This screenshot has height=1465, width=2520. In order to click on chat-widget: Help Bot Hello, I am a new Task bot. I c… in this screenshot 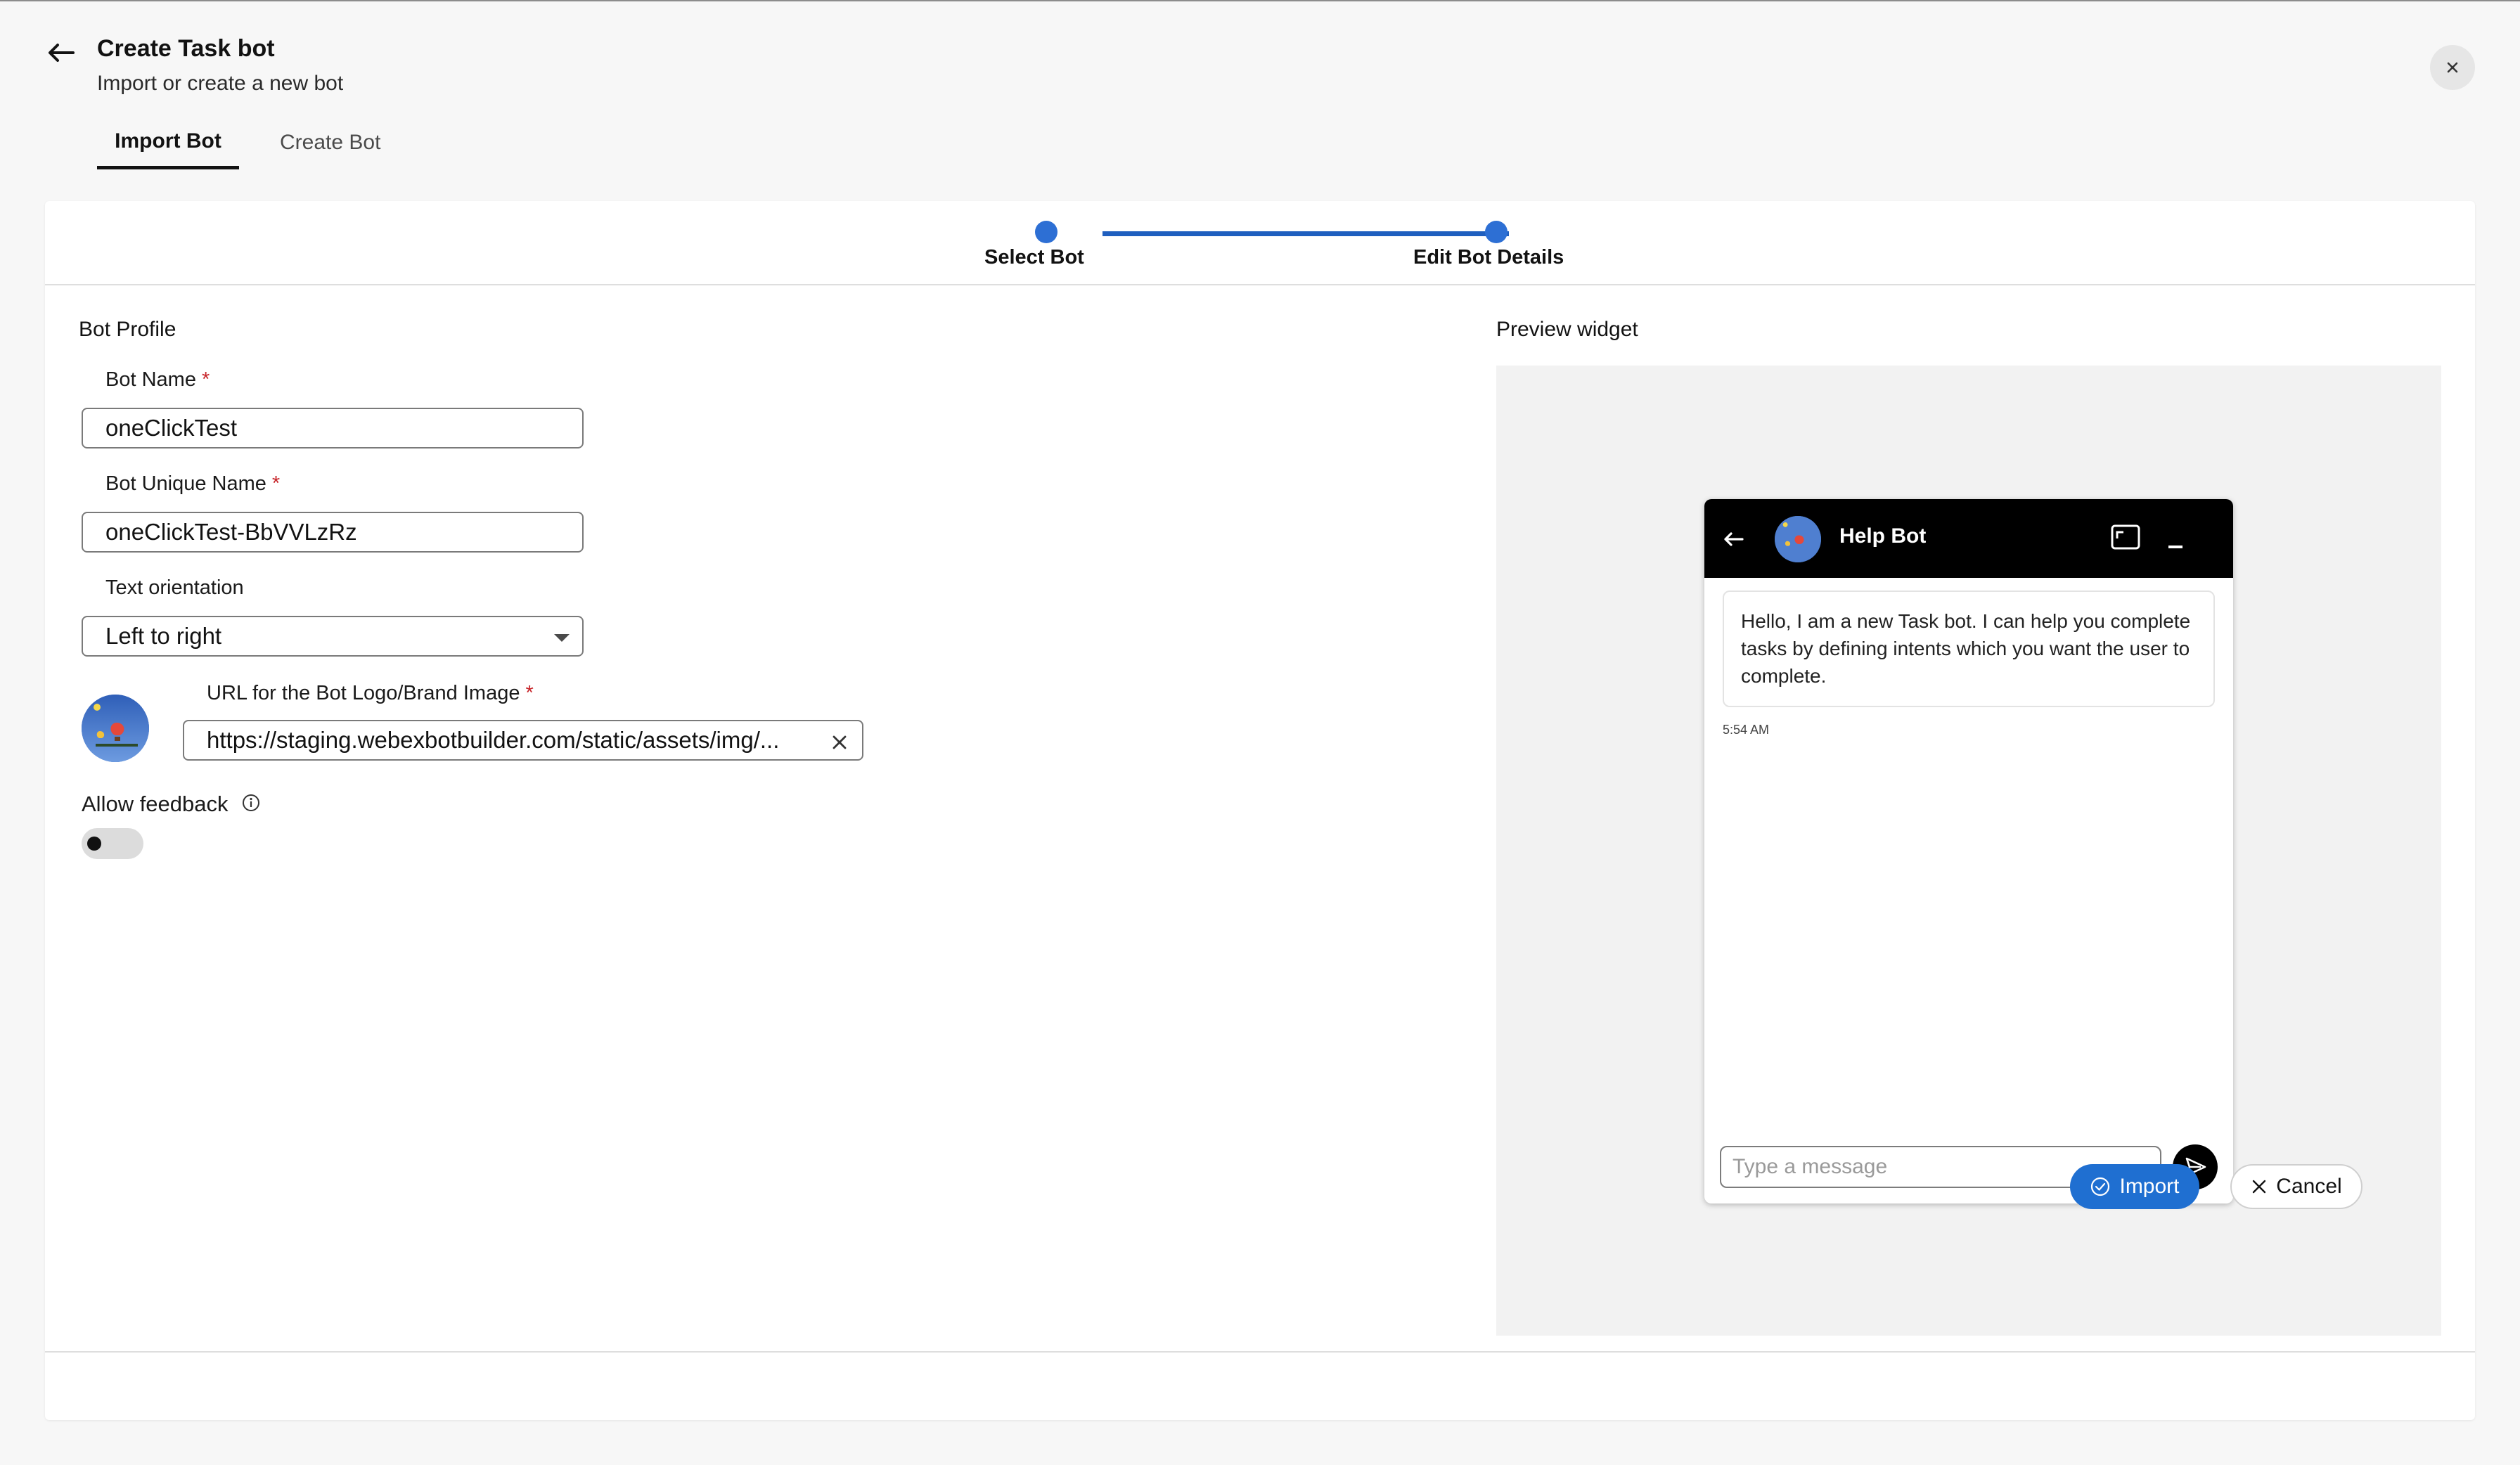, I will do `click(1969, 851)`.